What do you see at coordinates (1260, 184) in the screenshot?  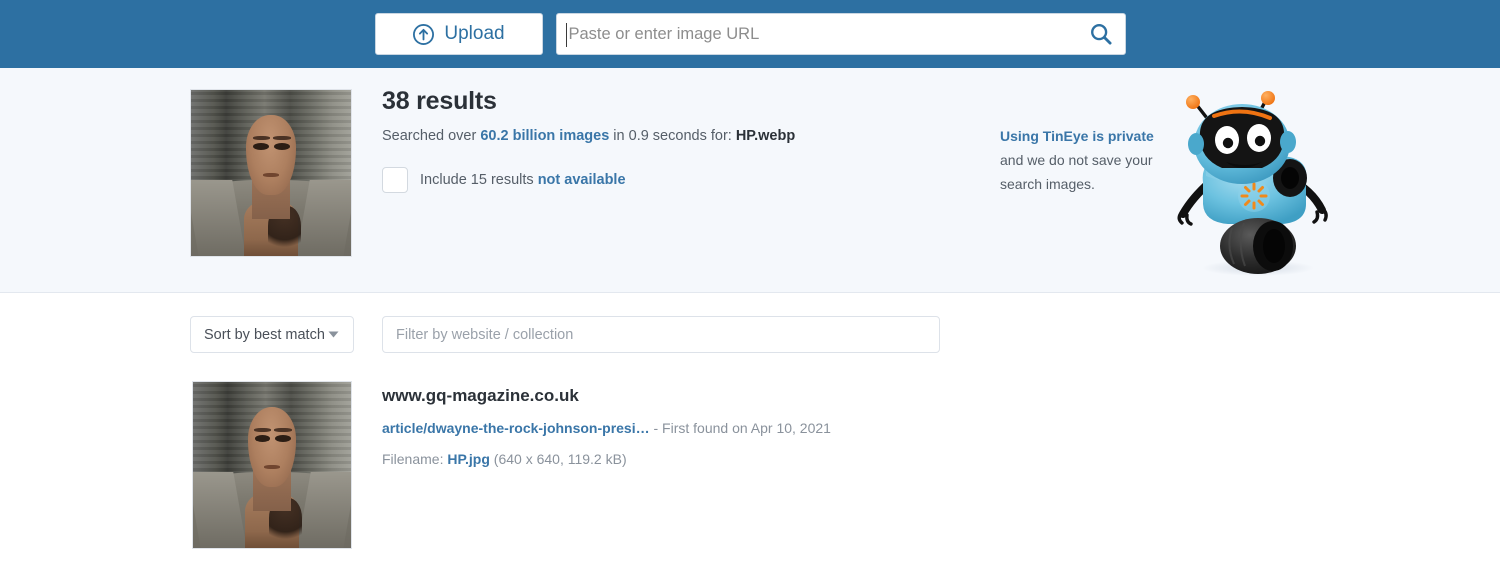 I see `tineye-robot-mascot` at bounding box center [1260, 184].